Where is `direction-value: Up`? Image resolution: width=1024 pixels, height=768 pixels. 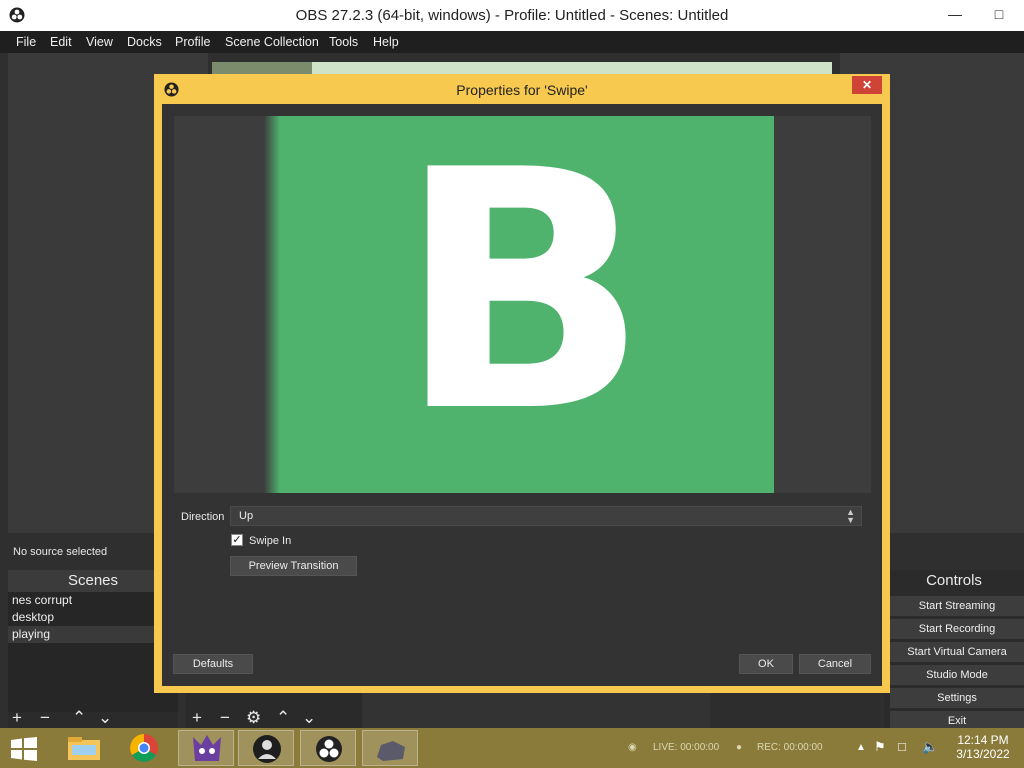
direction-value: Up is located at coordinates (246, 516).